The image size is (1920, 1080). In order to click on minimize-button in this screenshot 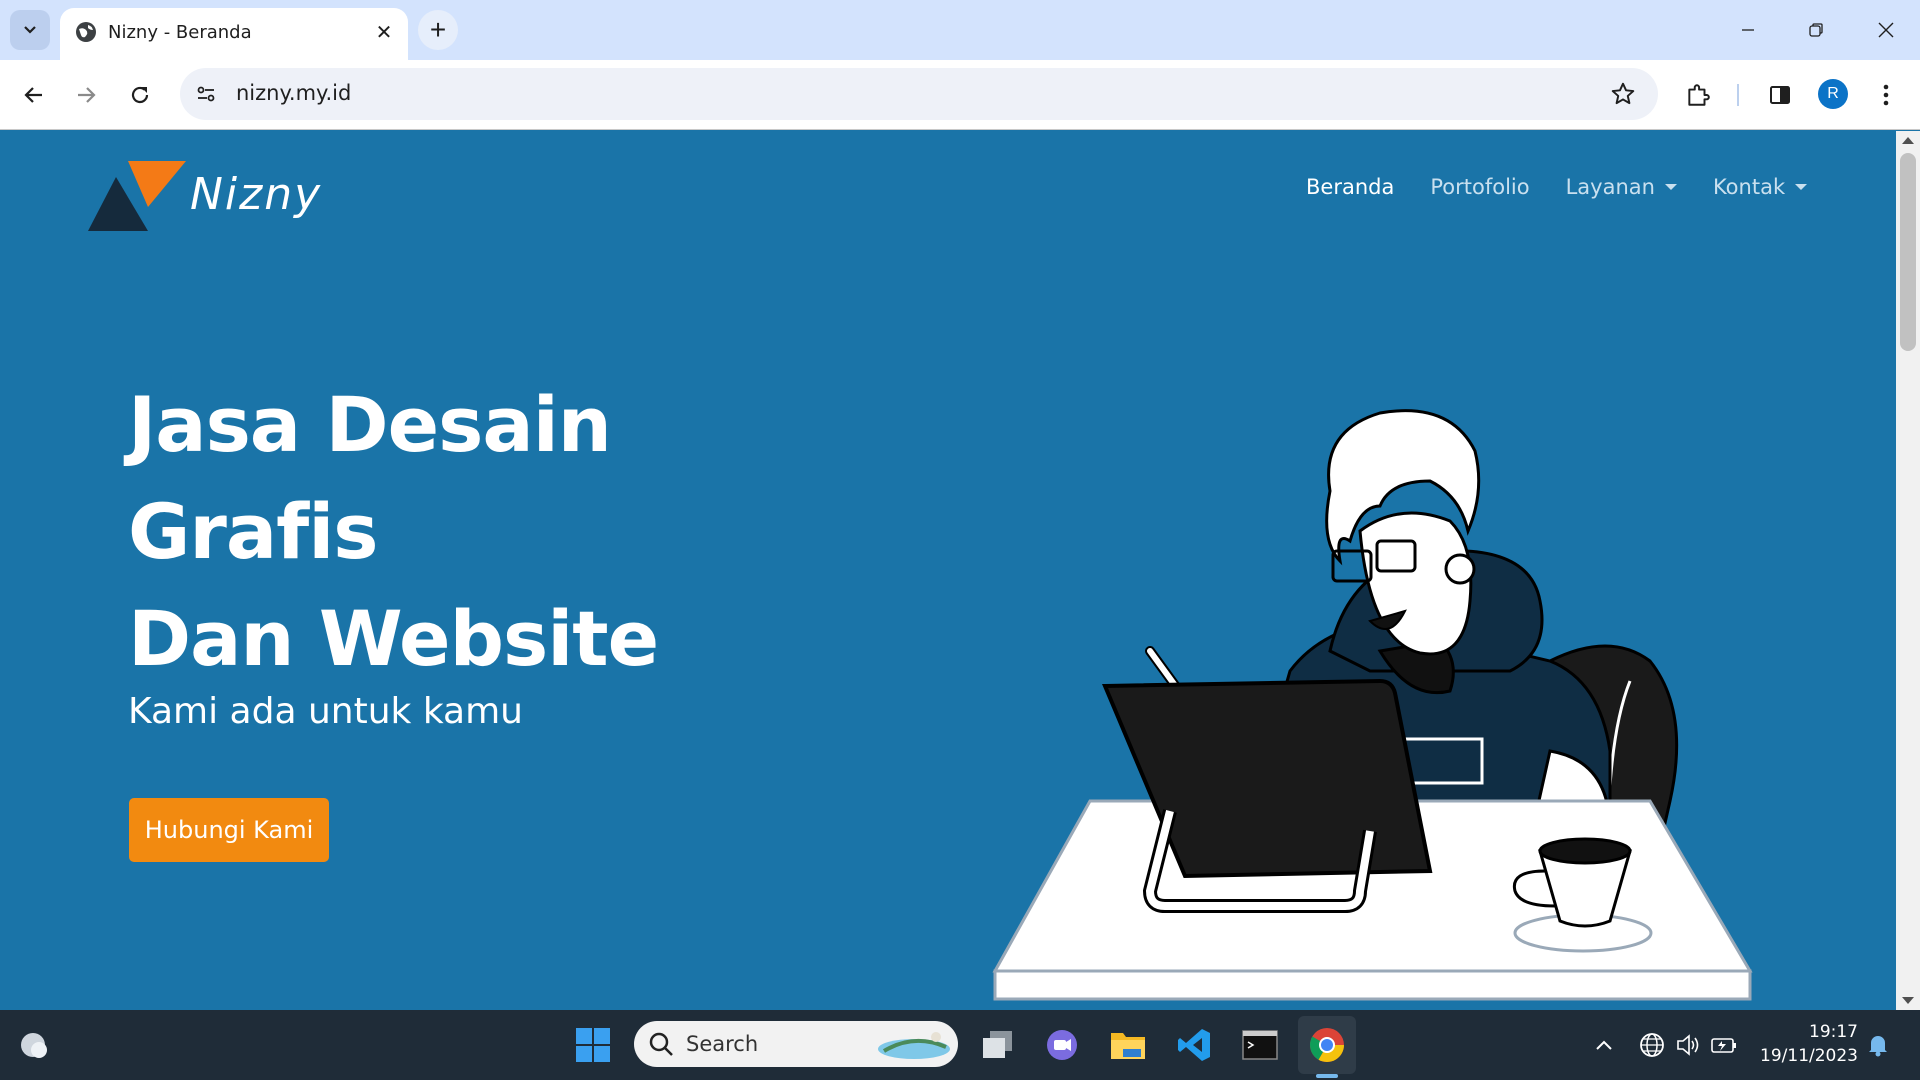, I will do `click(1748, 30)`.